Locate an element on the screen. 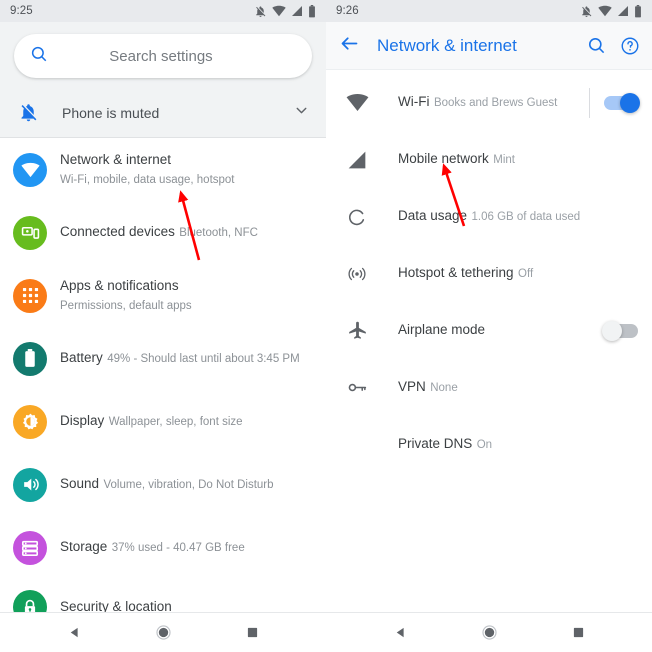 The image size is (652, 652). setting-subtitle: Volume, vibration, Do Not Disturb is located at coordinates (188, 485).